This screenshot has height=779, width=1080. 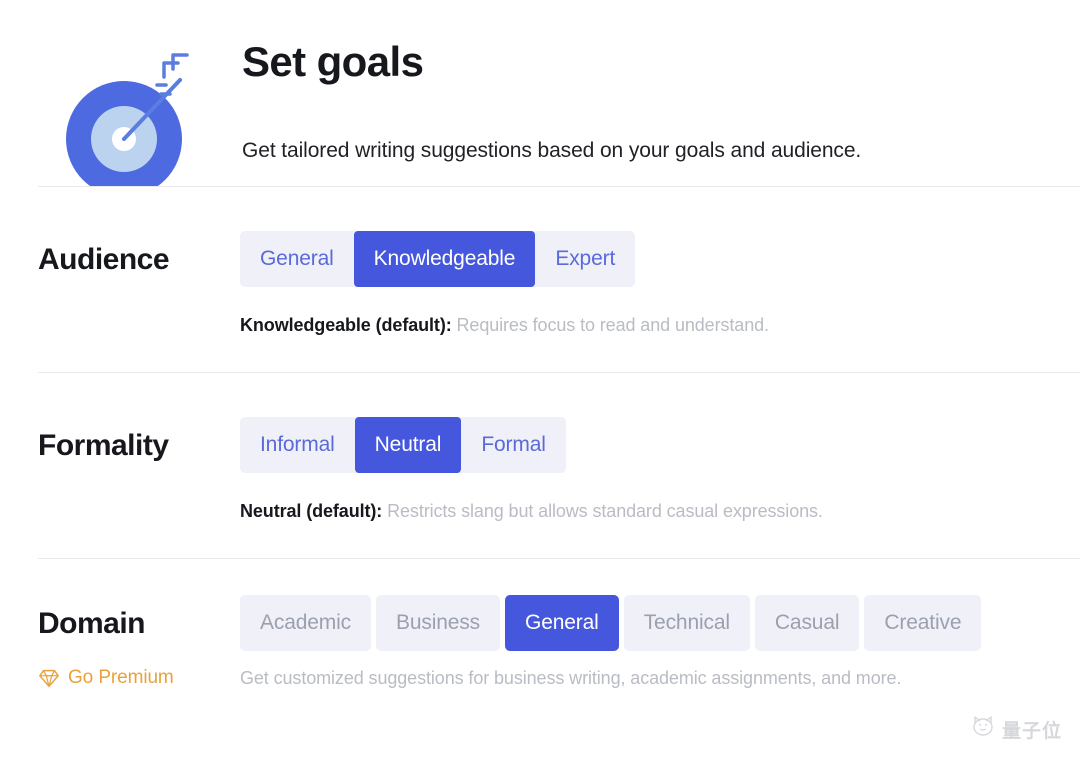 I want to click on formality-option-neutral: Neutral, so click(x=408, y=445).